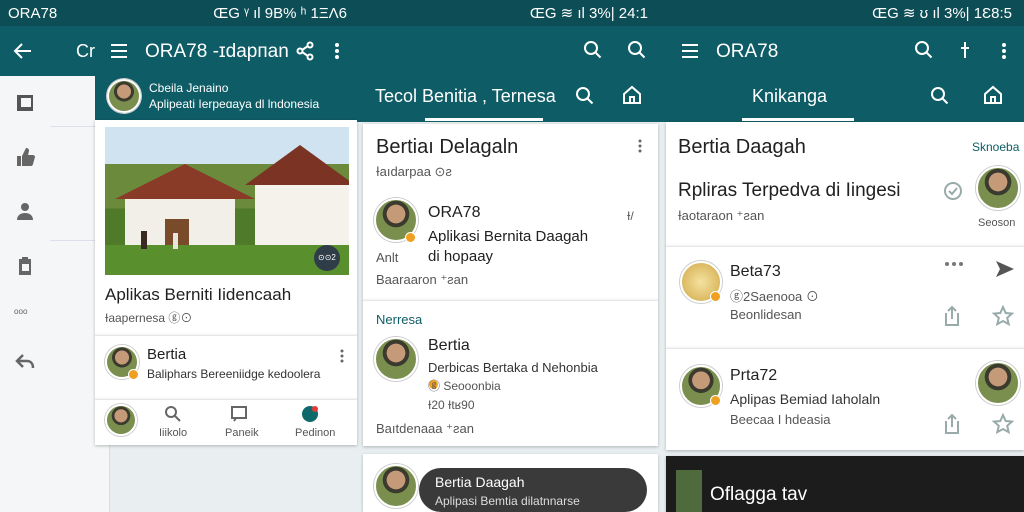 This screenshot has width=1024, height=512. Describe the element at coordinates (637, 50) in the screenshot. I see `search-alt-icon` at that location.